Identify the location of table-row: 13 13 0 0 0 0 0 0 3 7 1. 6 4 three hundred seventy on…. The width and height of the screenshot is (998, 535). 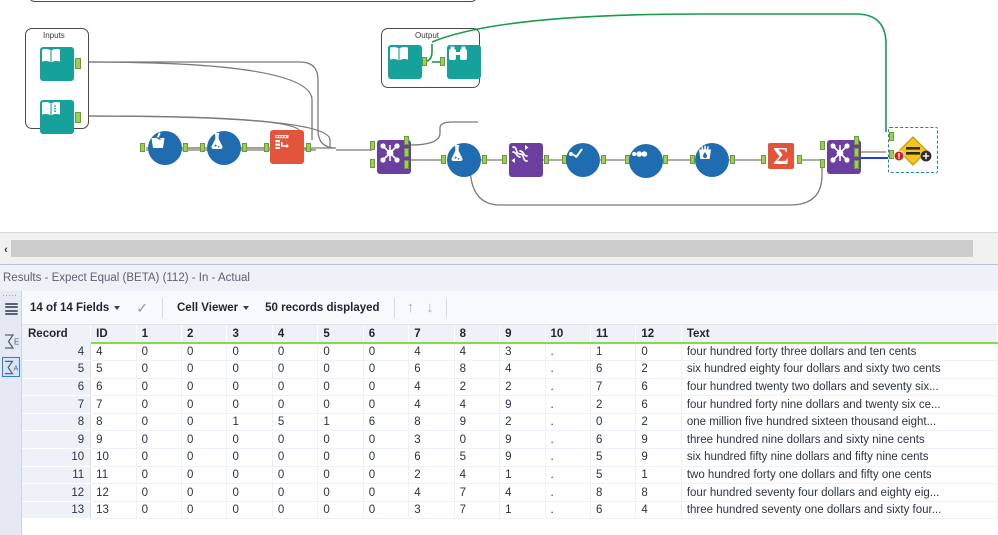
(510, 510).